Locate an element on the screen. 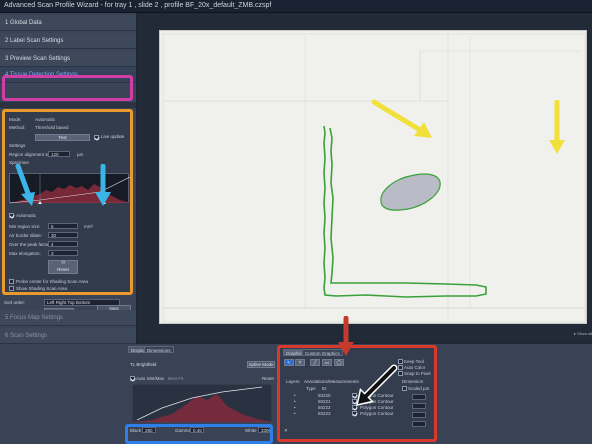 This screenshot has height=444, width=592. mode-label: Mode: is located at coordinates (15, 119).